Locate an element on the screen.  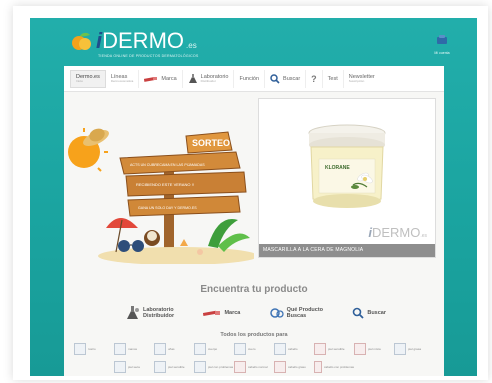
find-by-search: Buscar is located at coordinates (369, 313).